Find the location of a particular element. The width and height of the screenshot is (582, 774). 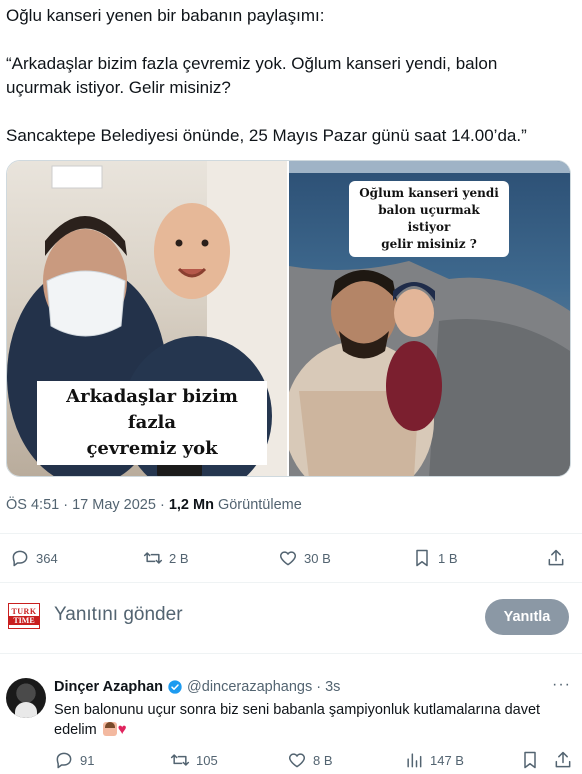

tweet-actions: 364 2 B 30 B 1 B is located at coordinates (291, 558).